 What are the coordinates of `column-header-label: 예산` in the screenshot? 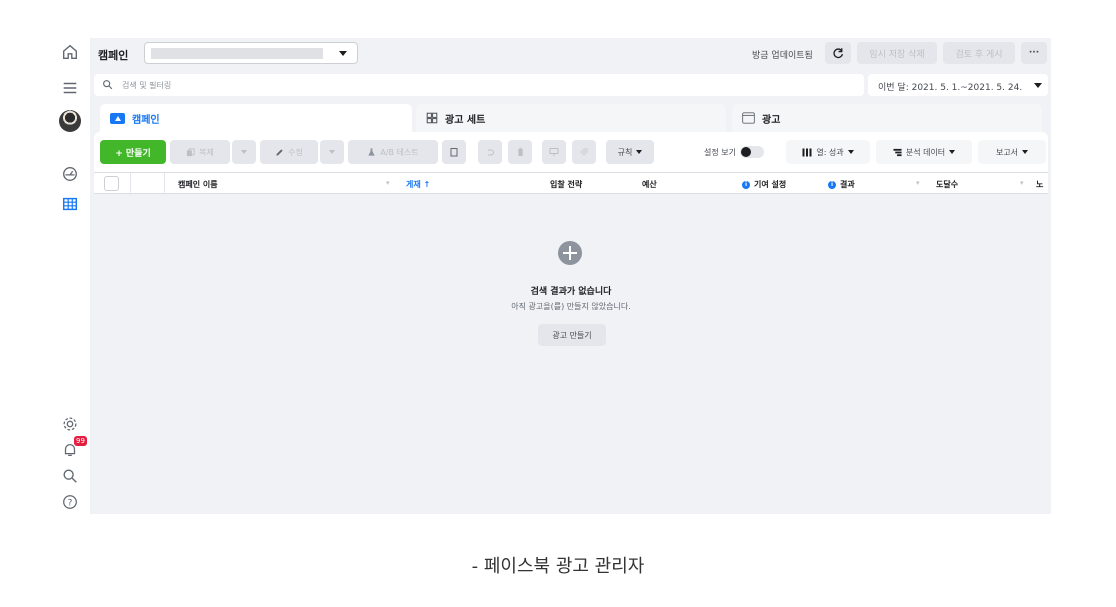 It's located at (649, 184).